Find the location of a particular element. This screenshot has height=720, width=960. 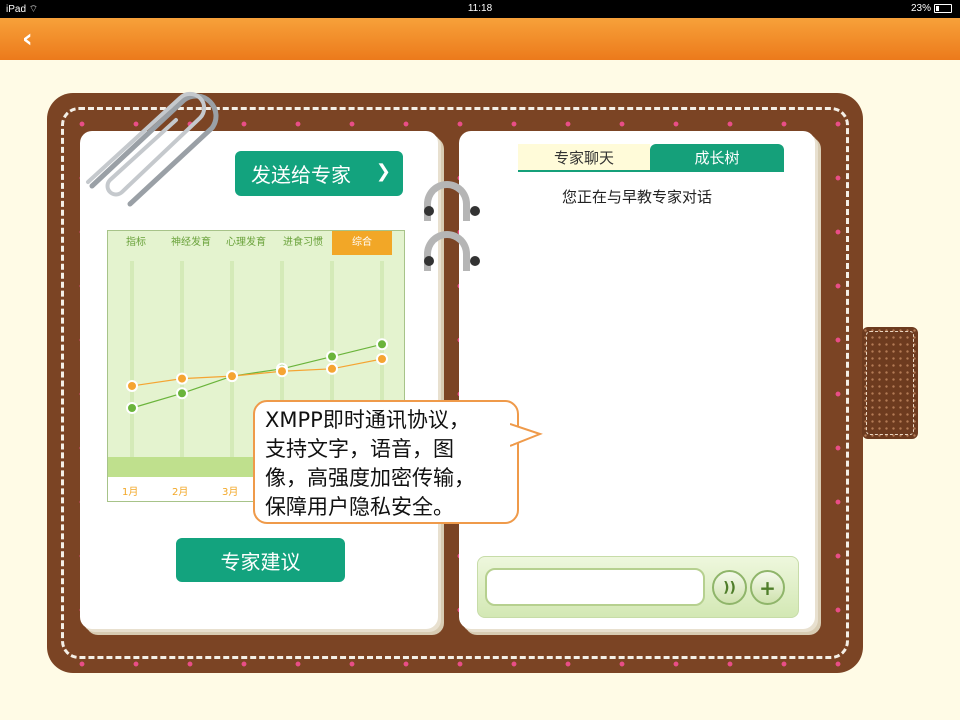

back-chevron-icon: ‹ is located at coordinates (27, 39).